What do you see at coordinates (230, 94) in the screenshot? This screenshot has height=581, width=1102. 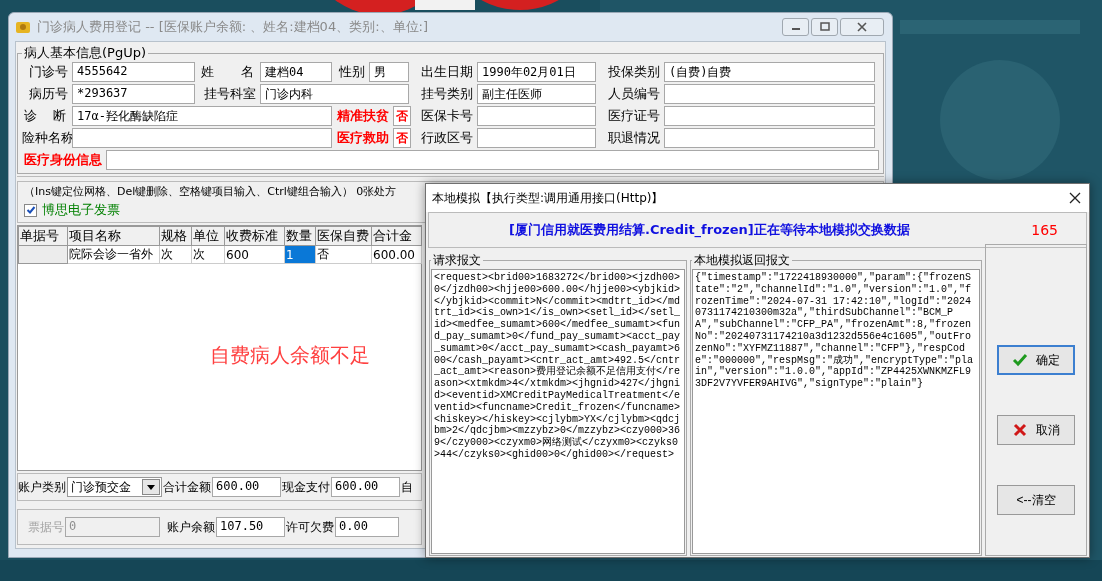 I see `field-label: 挂号科室` at bounding box center [230, 94].